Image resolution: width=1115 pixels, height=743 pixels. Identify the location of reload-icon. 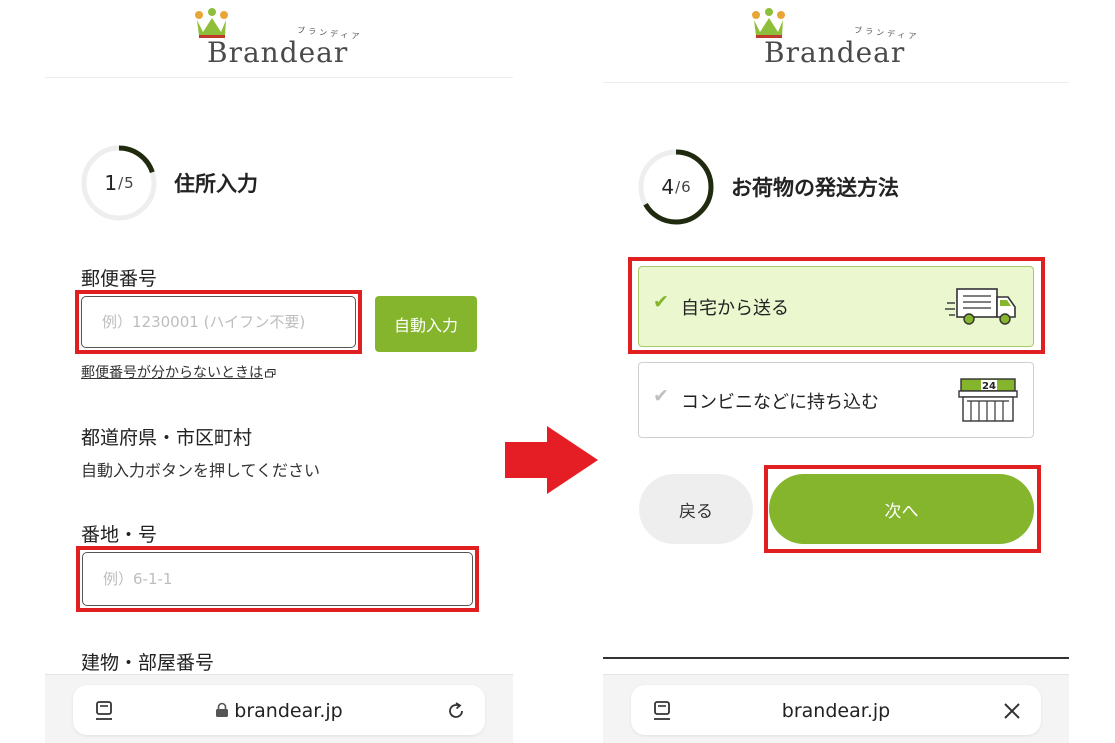
(456, 711).